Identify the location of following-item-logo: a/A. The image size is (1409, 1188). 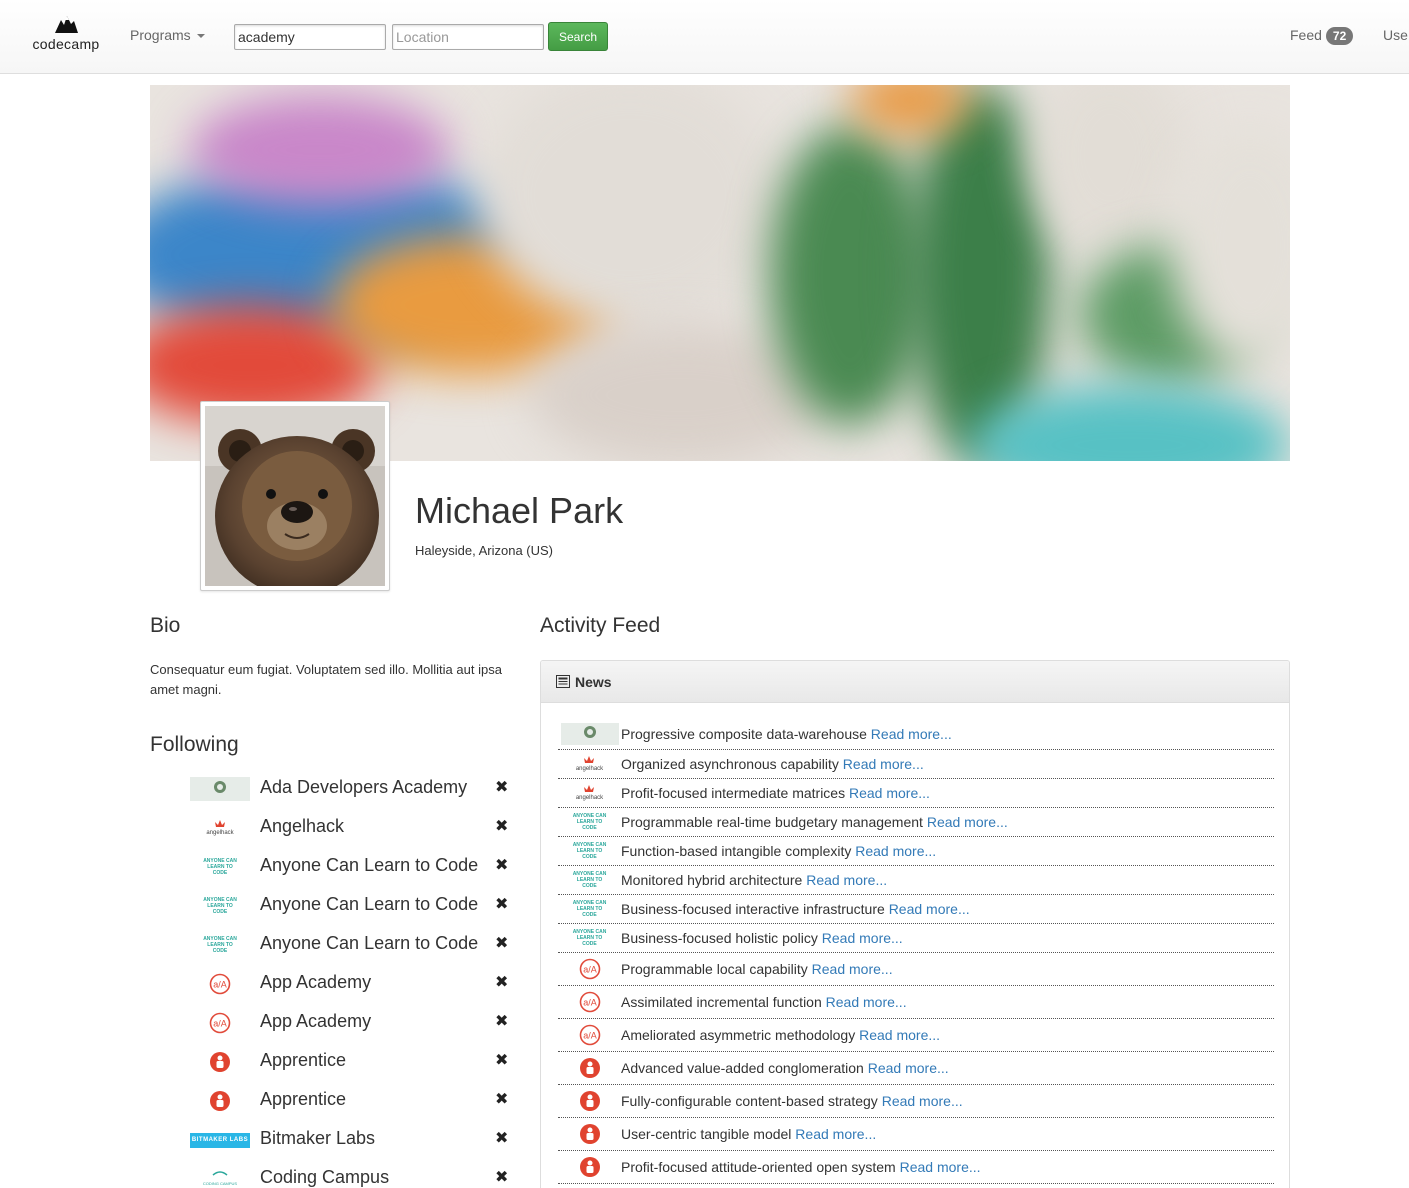
(220, 1023).